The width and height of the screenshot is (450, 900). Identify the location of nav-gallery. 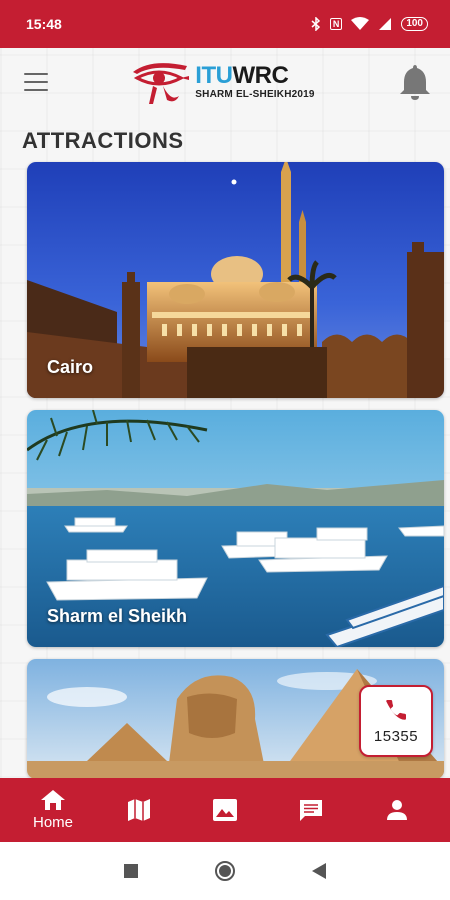
(225, 810).